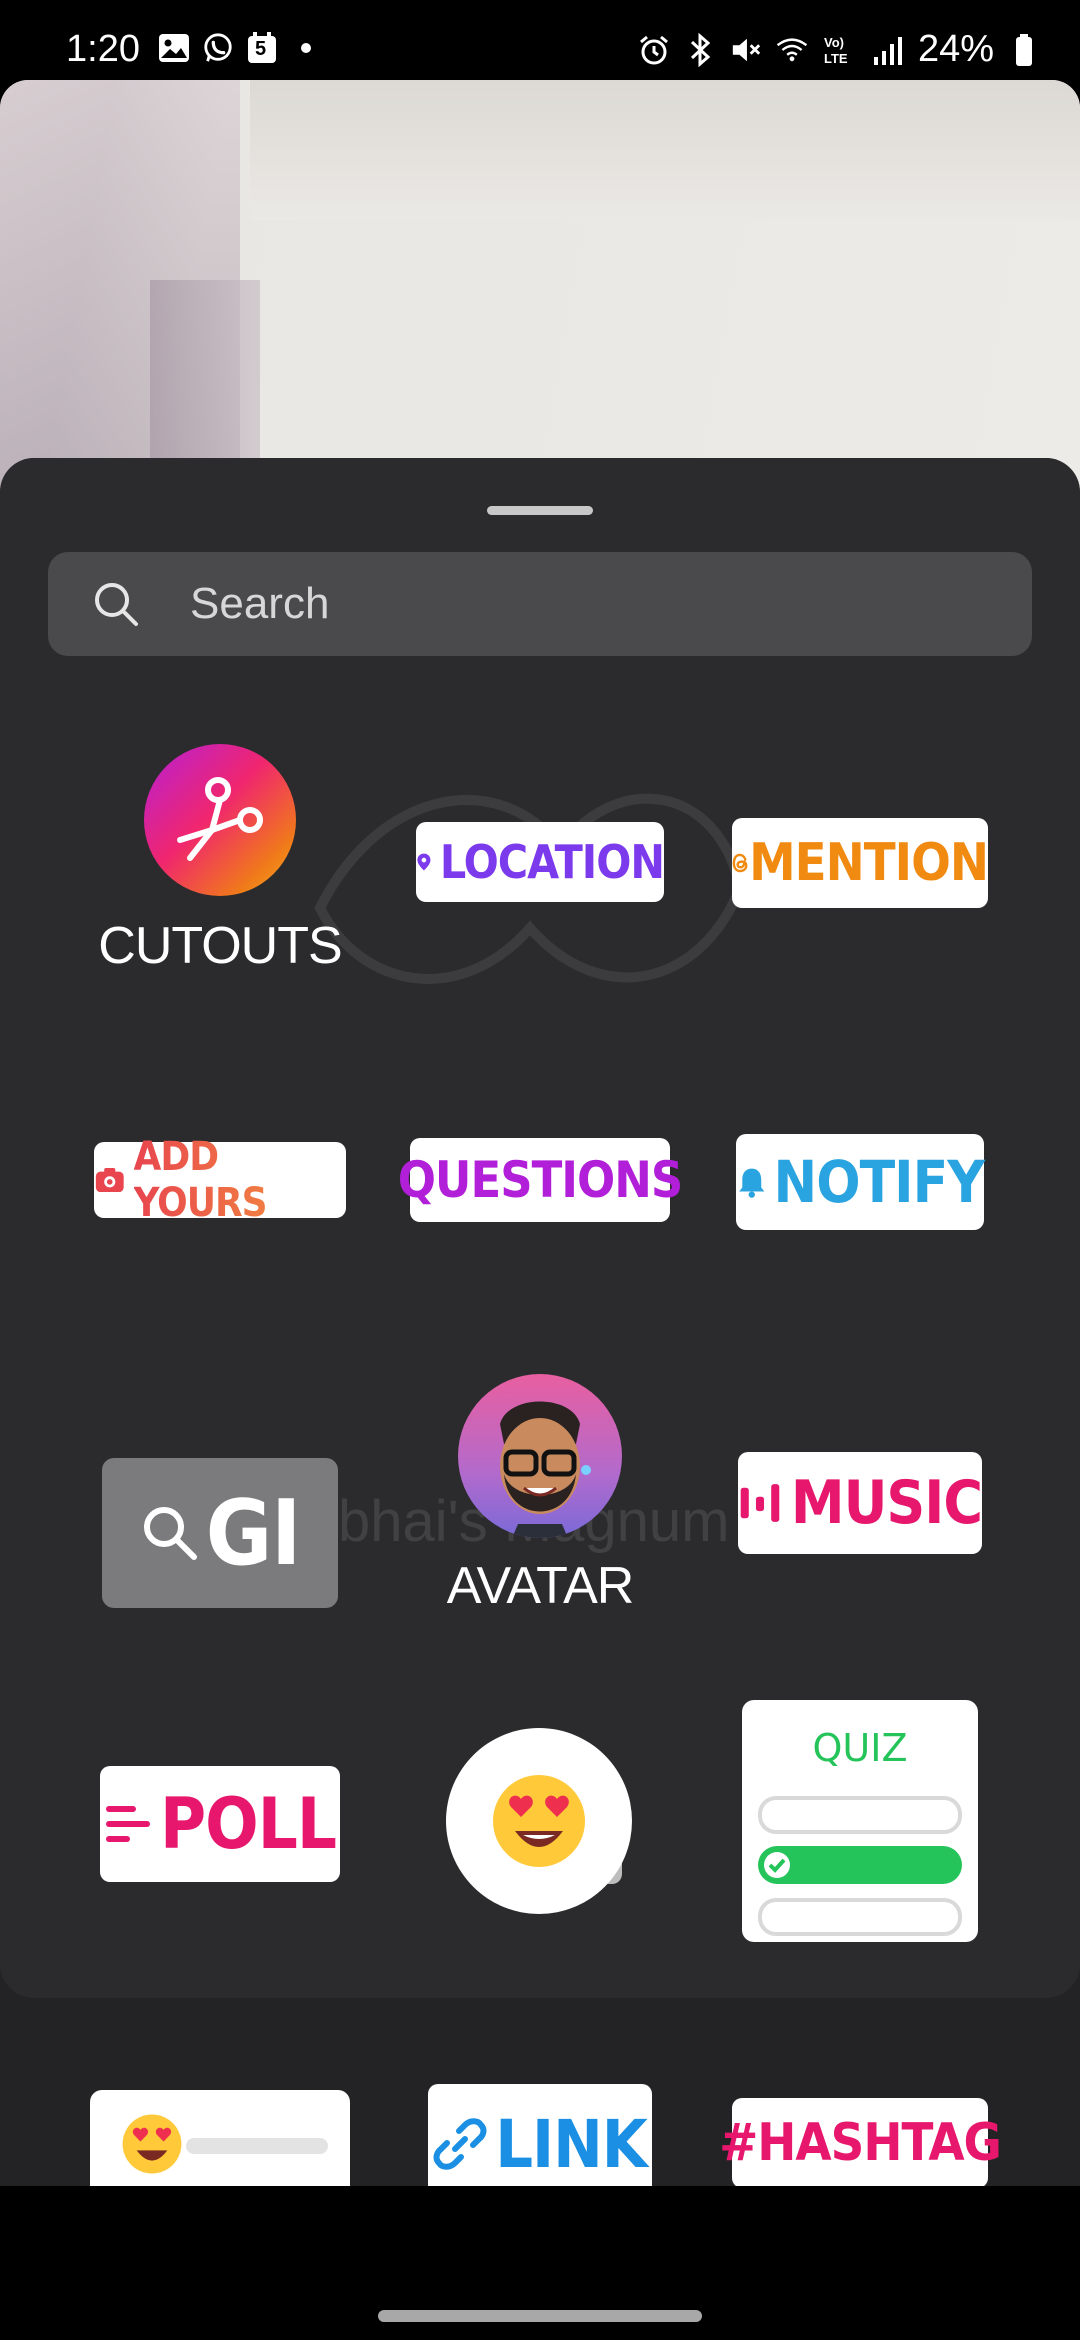 The height and width of the screenshot is (2340, 1080). Describe the element at coordinates (240, 1180) in the screenshot. I see `add-yours-label: ADD YOURS` at that location.